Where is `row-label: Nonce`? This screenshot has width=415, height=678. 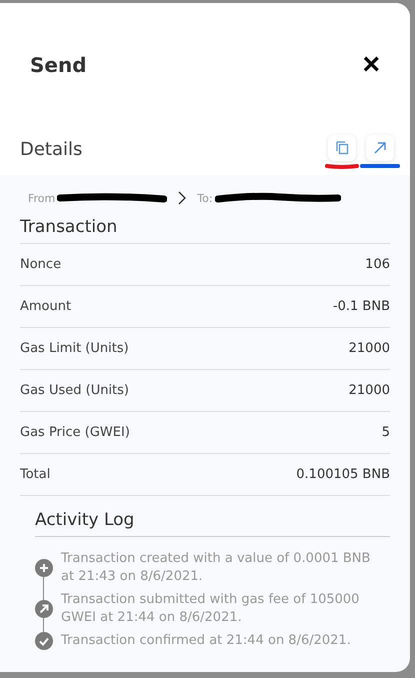
row-label: Nonce is located at coordinates (41, 264).